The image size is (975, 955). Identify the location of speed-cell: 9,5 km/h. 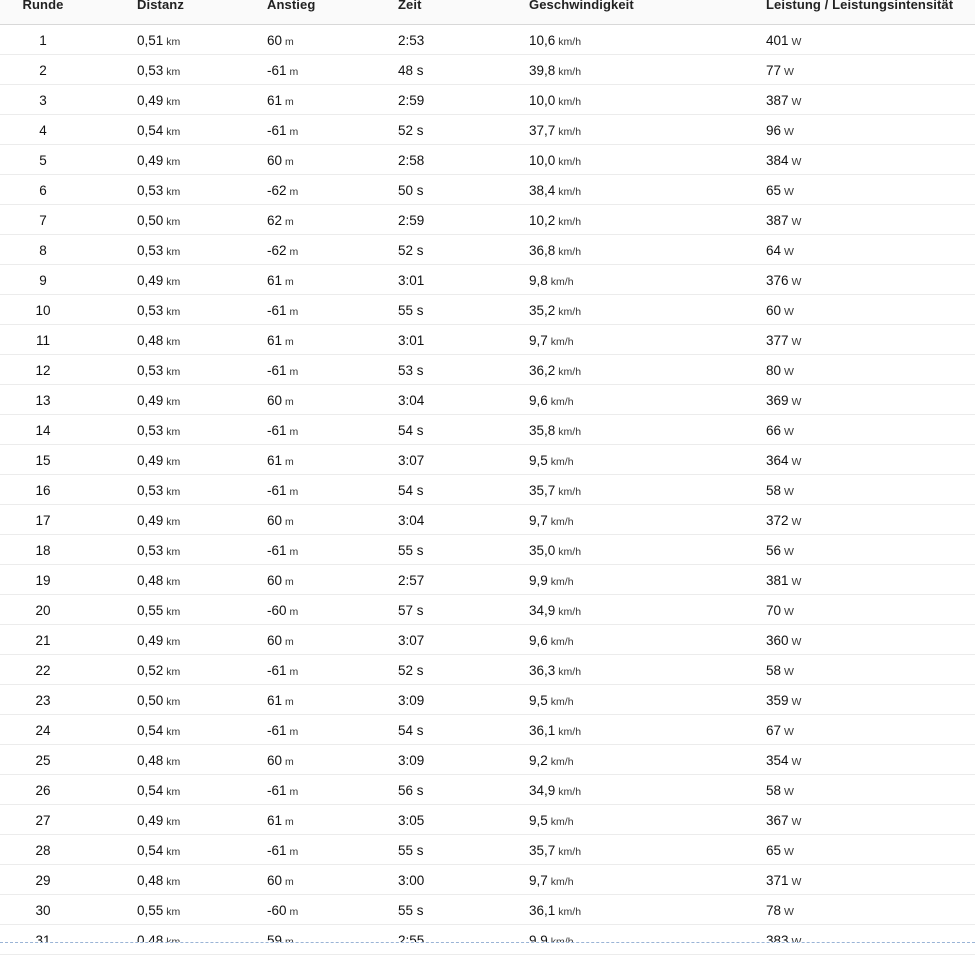
(551, 701).